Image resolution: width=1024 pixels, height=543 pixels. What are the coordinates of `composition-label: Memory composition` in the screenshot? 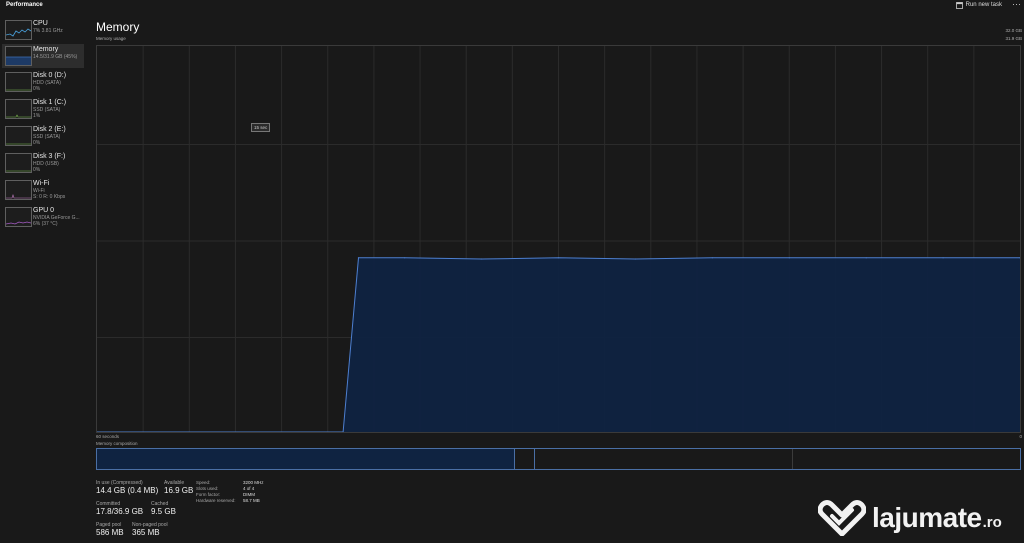 It's located at (117, 443).